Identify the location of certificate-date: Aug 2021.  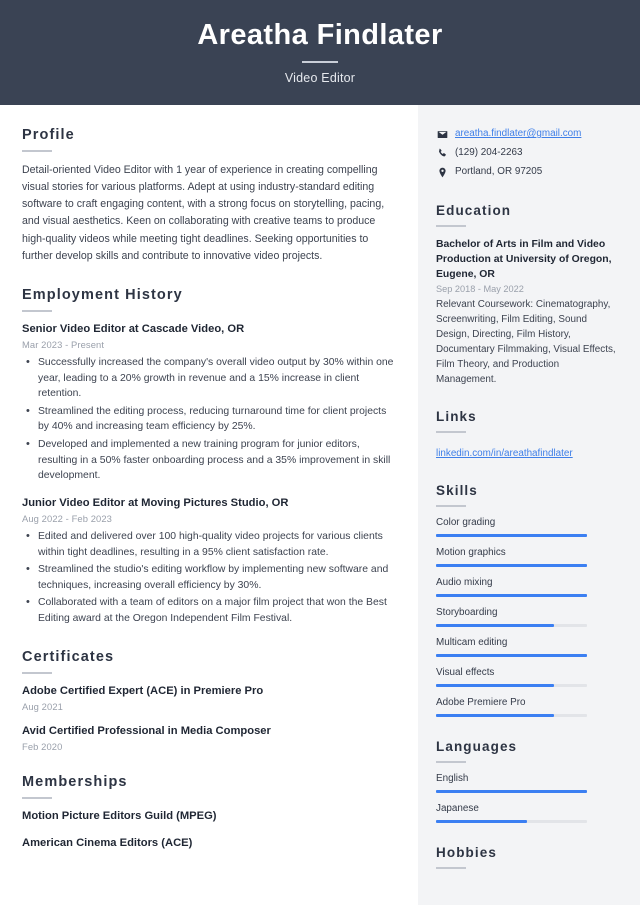
(42, 706).